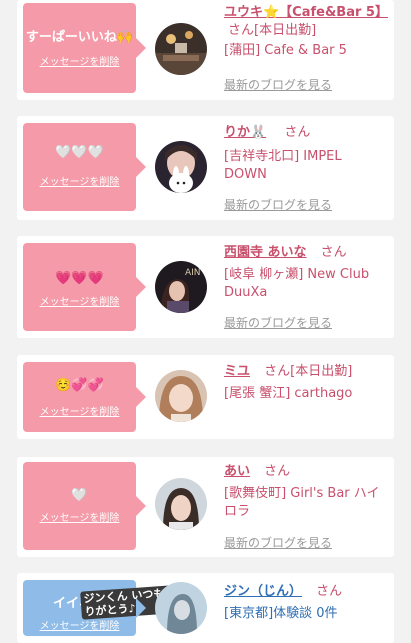 The width and height of the screenshot is (411, 643). Describe the element at coordinates (84, 506) in the screenshot. I see `message-bubble: 🤍 メッセージを削除` at that location.